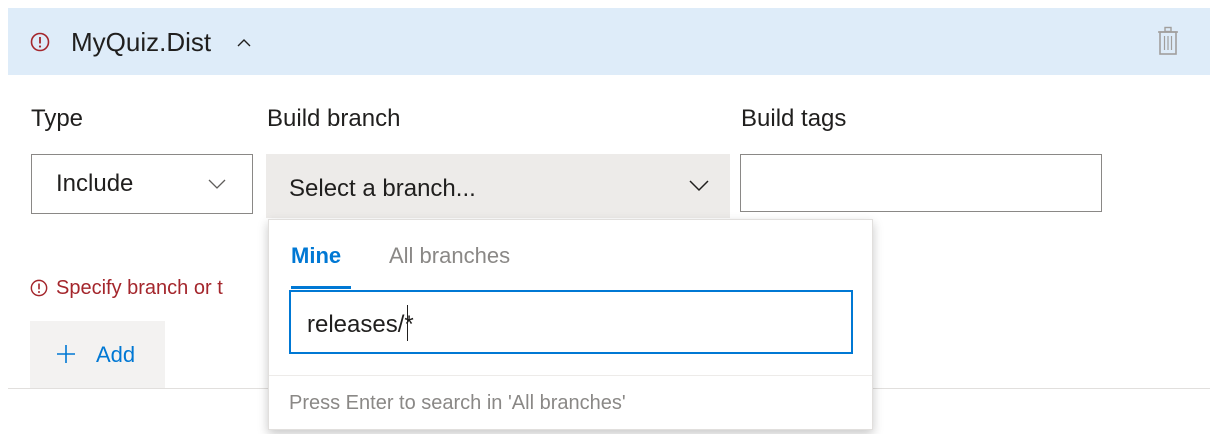 This screenshot has width=1210, height=434. Describe the element at coordinates (794, 118) in the screenshot. I see `build-tags-label: Build tags` at that location.